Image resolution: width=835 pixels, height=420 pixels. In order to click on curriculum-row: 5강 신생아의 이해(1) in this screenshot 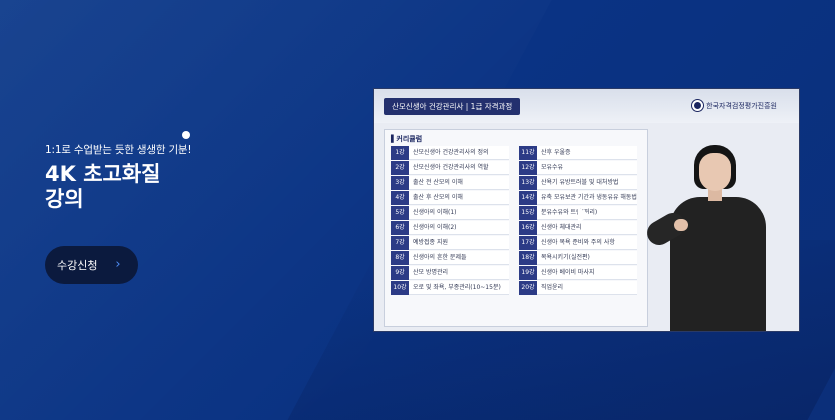, I will do `click(450, 213)`.